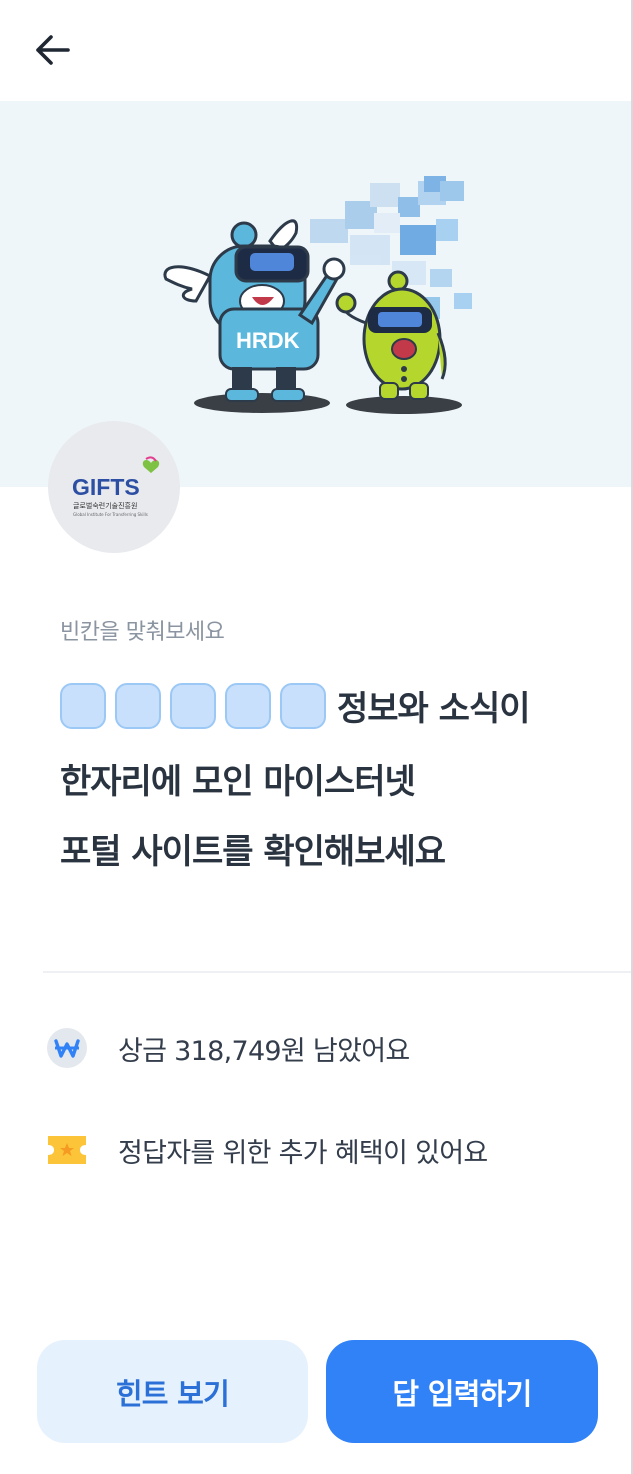 The width and height of the screenshot is (633, 1474). Describe the element at coordinates (462, 1391) in the screenshot. I see `enter-answer-button: 답 입력하기` at that location.